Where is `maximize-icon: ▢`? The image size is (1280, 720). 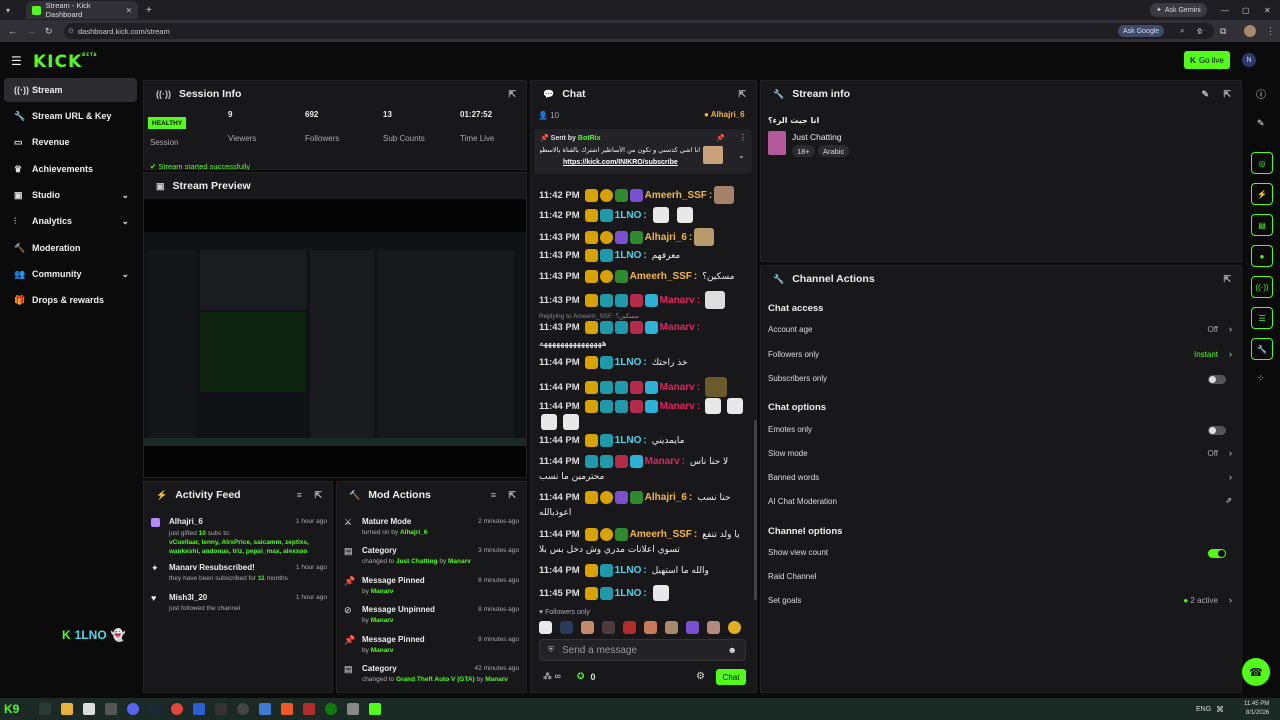 maximize-icon: ▢ is located at coordinates (1246, 10).